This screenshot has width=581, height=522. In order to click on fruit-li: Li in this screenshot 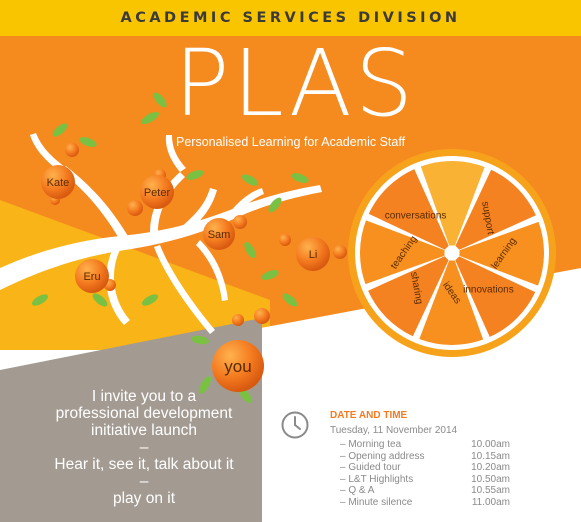, I will do `click(313, 254)`.